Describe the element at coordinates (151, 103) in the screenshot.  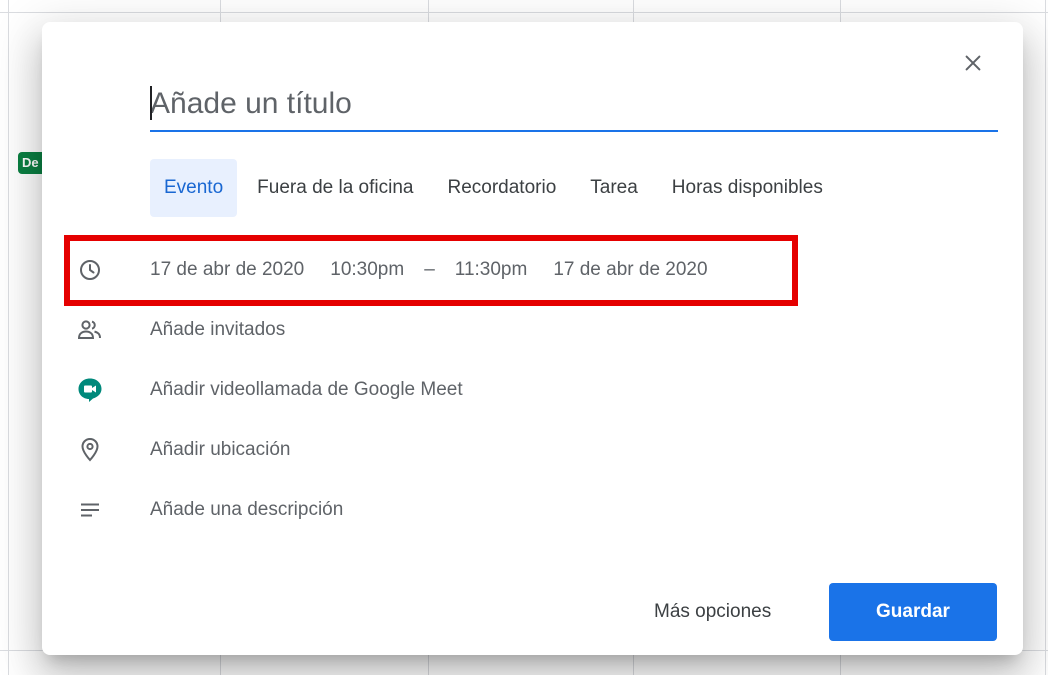
I see `text-cursor` at that location.